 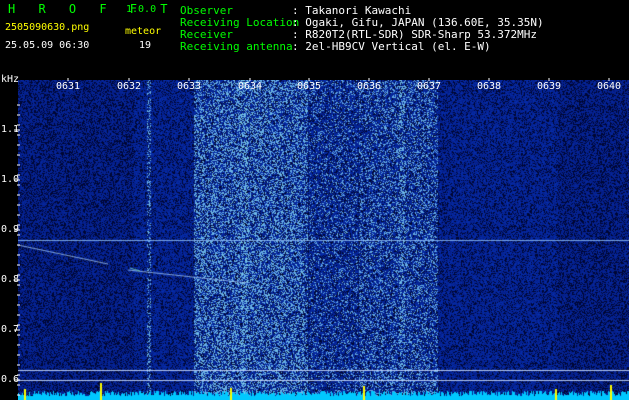 What do you see at coordinates (549, 86) in the screenshot?
I see `minute-label-0639: 0639` at bounding box center [549, 86].